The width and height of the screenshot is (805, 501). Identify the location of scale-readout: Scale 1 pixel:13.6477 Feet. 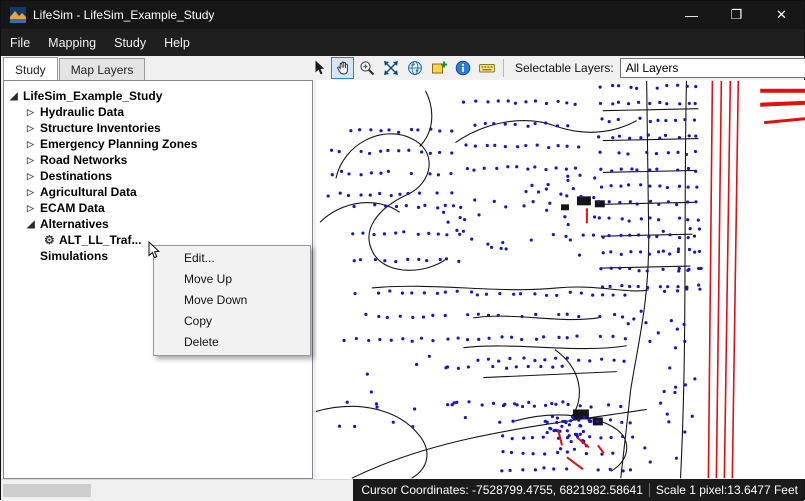
(726, 490).